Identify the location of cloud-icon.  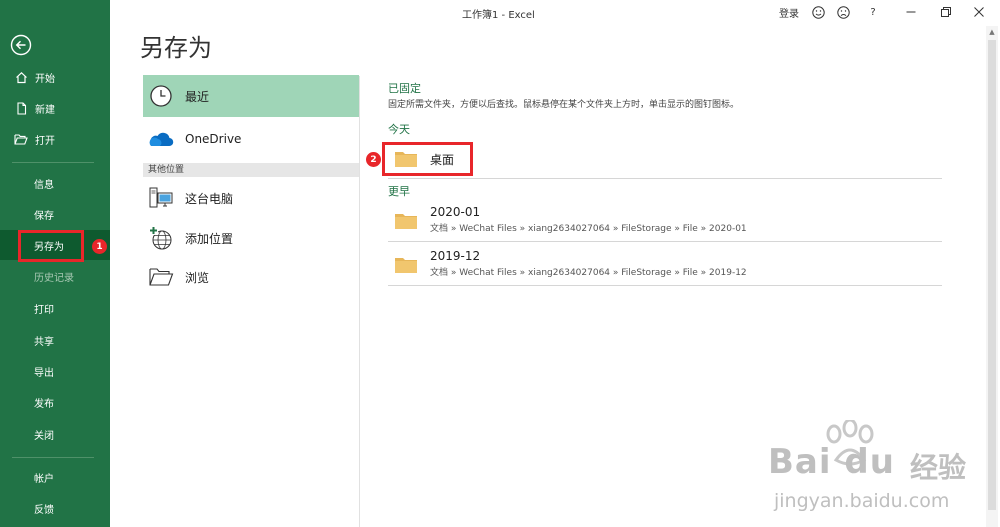
(161, 139).